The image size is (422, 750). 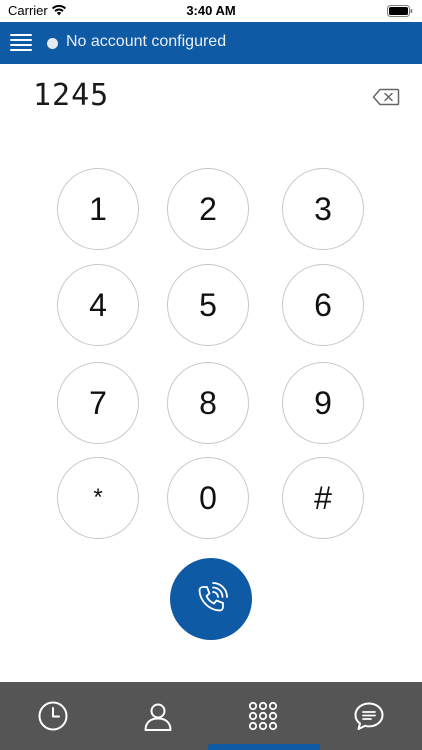 I want to click on keypad-key-6: 6, so click(x=323, y=305).